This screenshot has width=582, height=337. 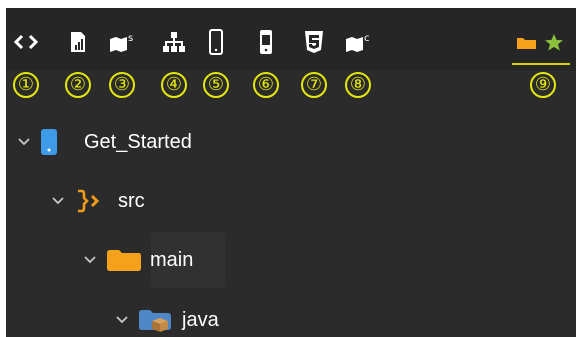 What do you see at coordinates (266, 42) in the screenshot?
I see `phone-screen-icon` at bounding box center [266, 42].